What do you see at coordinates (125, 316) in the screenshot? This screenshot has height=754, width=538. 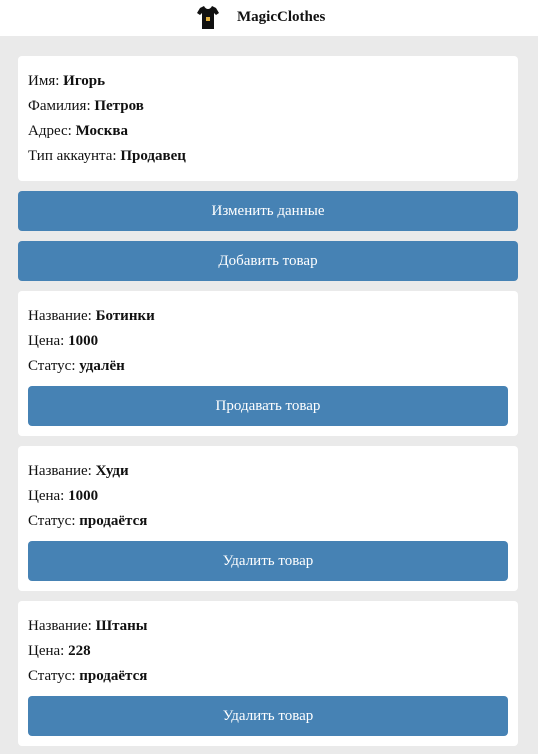 I see `product-title-value: Ботинки` at bounding box center [125, 316].